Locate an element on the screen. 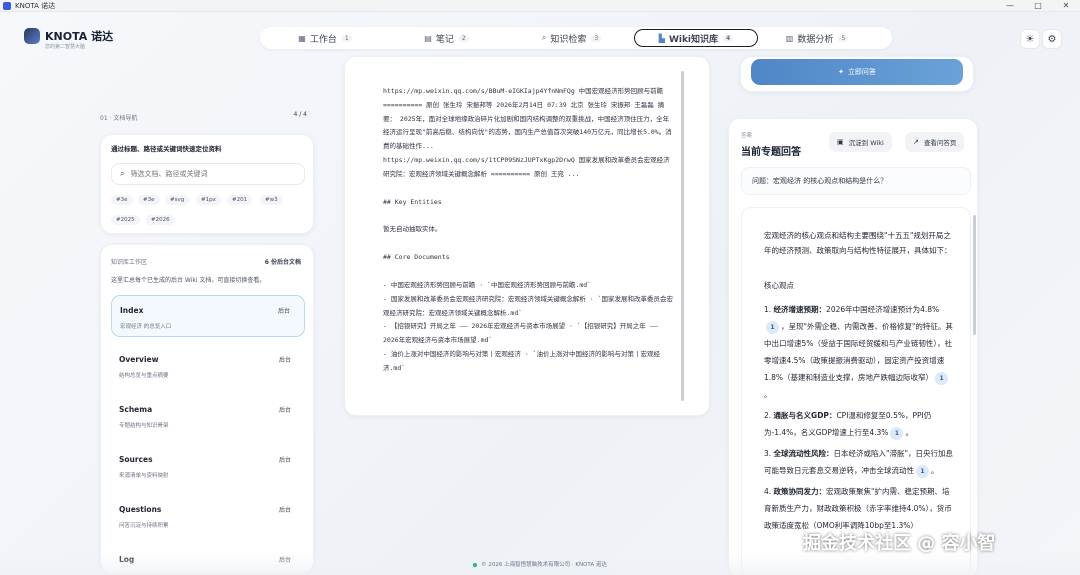 This screenshot has height=575, width=1080. doc-description: 来源清单与资料映射 is located at coordinates (144, 476).